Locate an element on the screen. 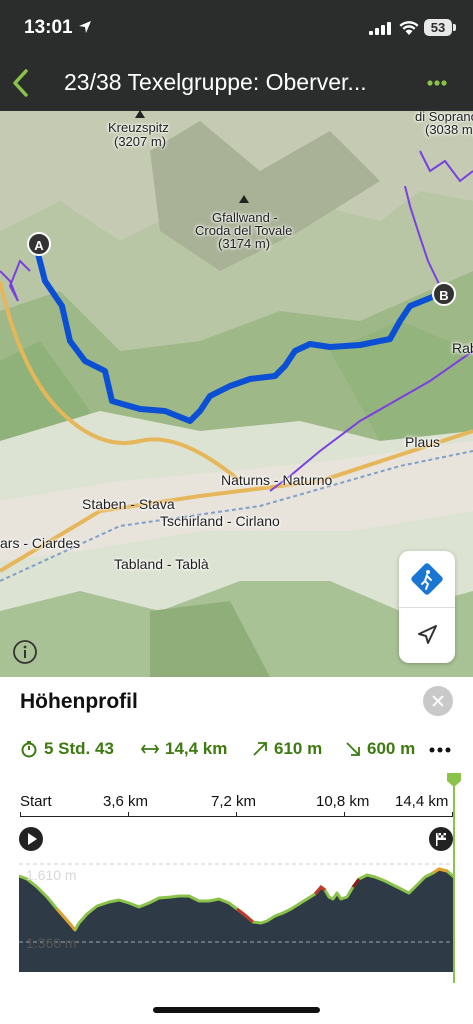 The height and width of the screenshot is (1024, 473). status-time: 13:01 is located at coordinates (48, 27).